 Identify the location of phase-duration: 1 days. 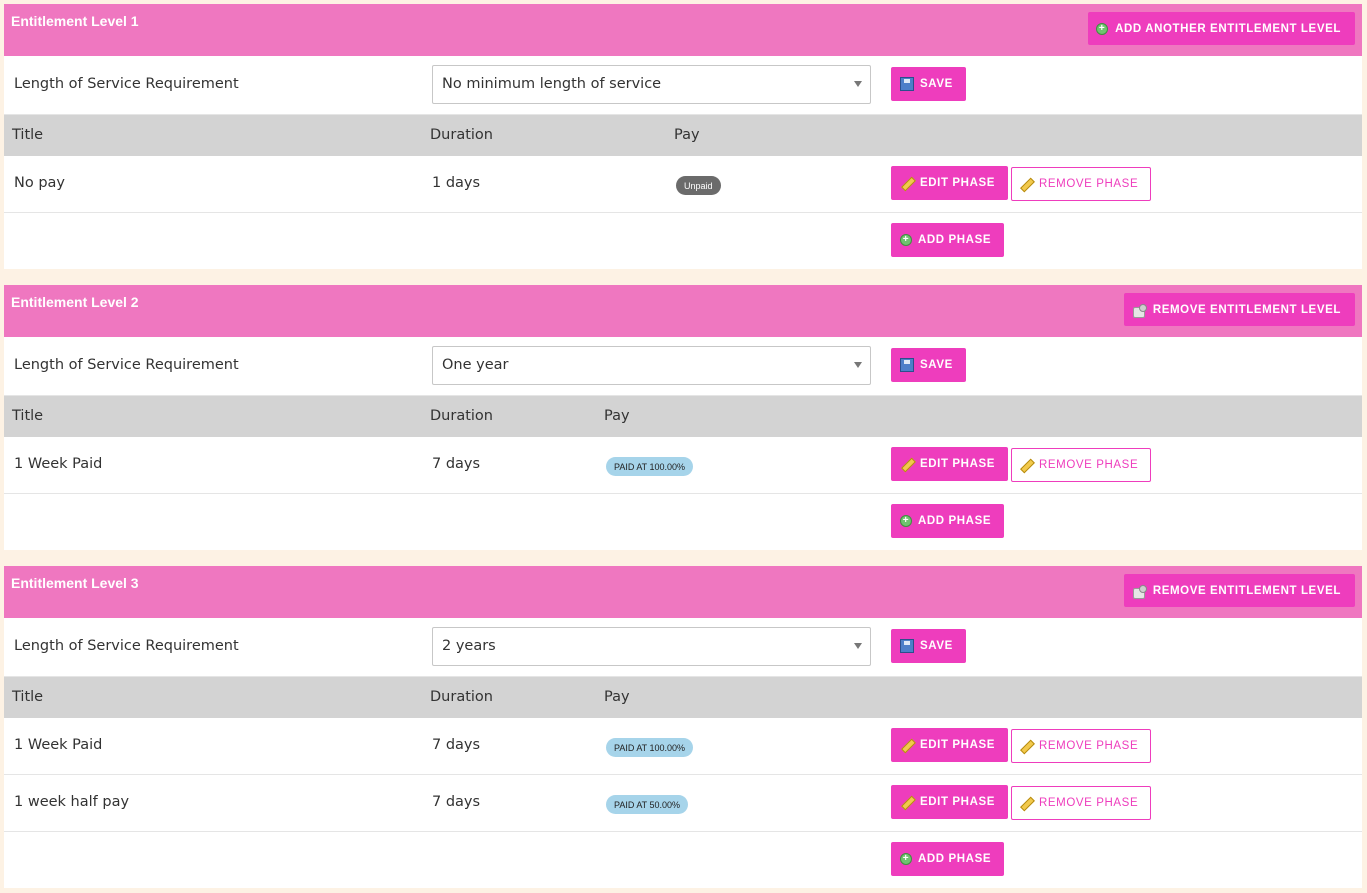
(456, 183).